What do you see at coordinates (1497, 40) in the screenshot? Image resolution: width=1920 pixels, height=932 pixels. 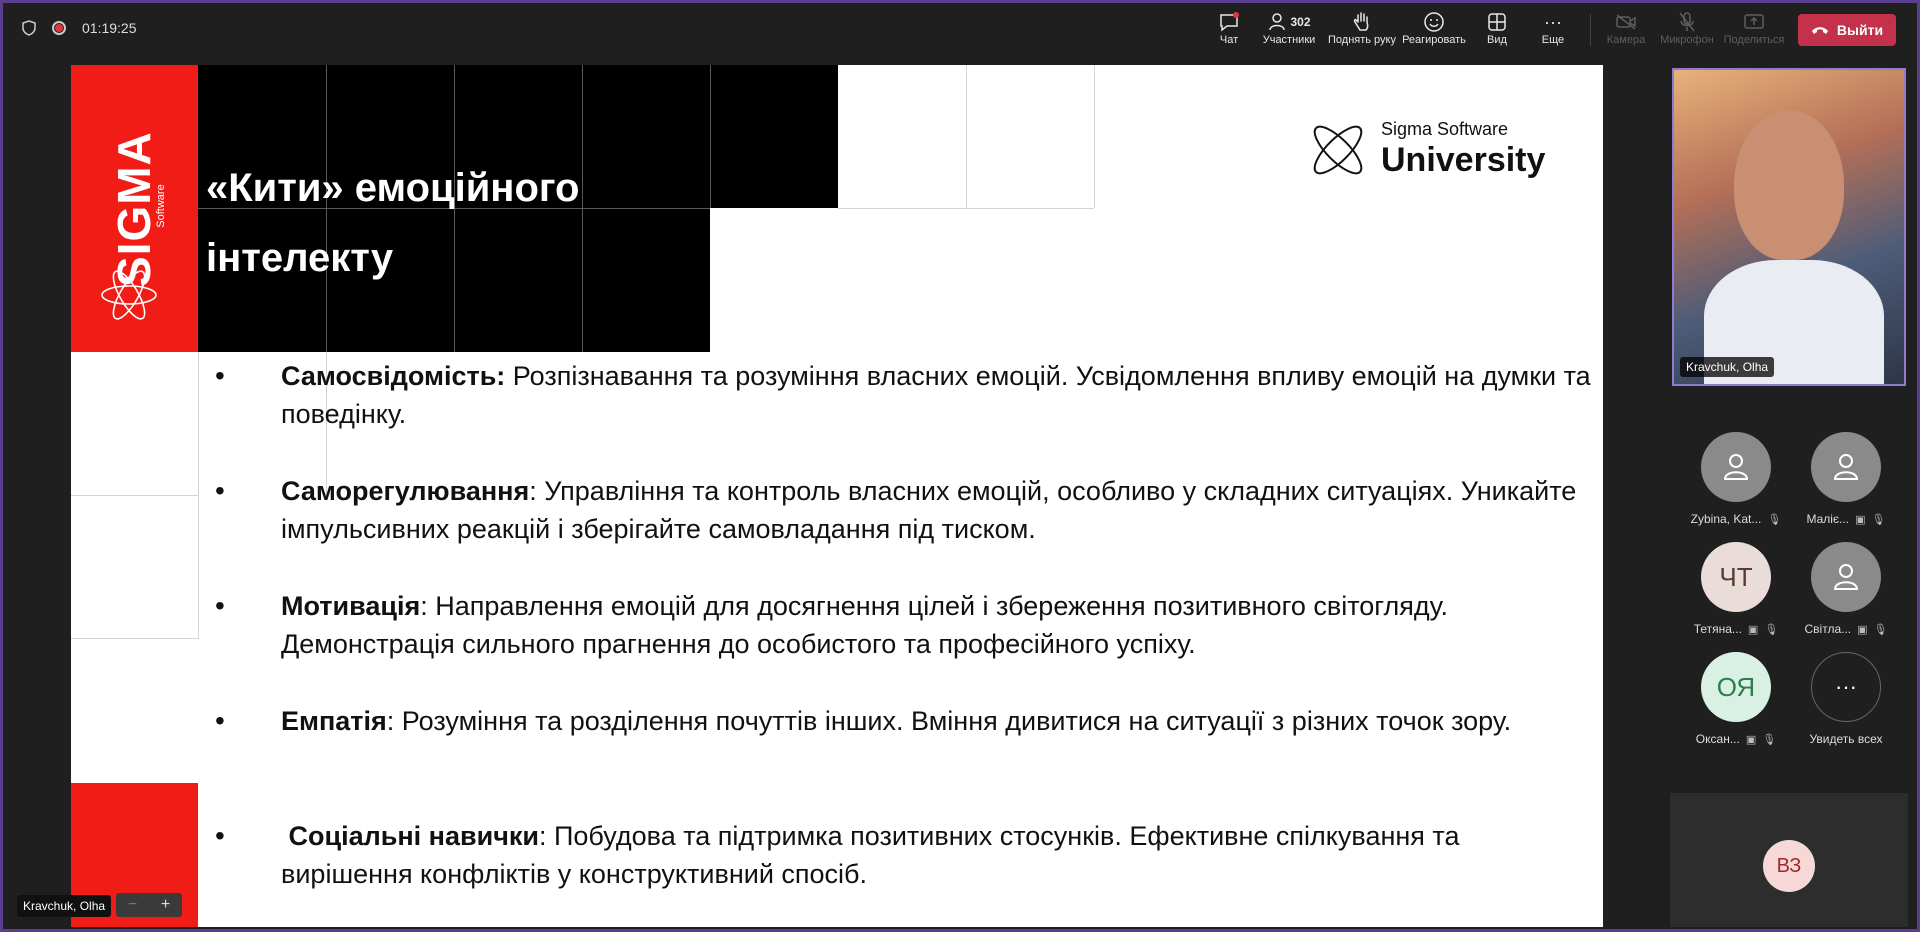 I see `view-label: Вид` at bounding box center [1497, 40].